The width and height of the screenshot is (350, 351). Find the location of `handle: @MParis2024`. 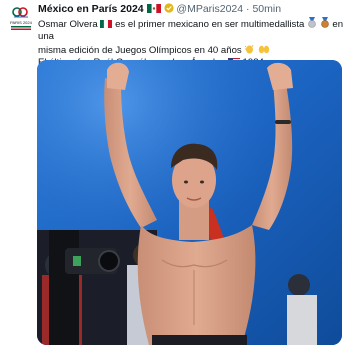

handle: @MParis2024 is located at coordinates (209, 9).